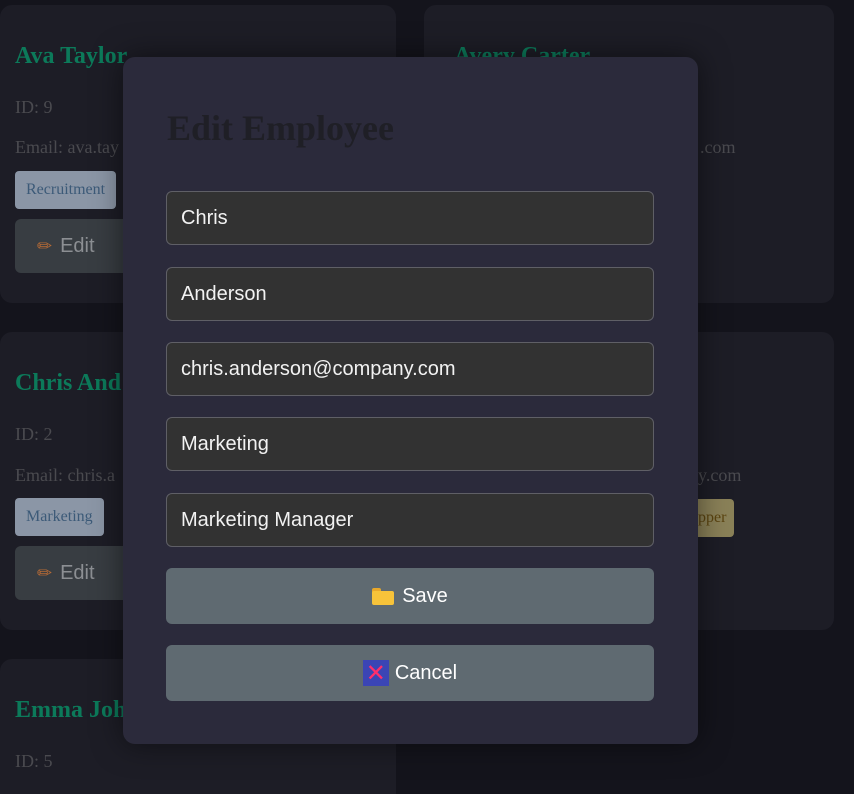 The width and height of the screenshot is (854, 794). Describe the element at coordinates (720, 475) in the screenshot. I see `employee-email: y.com` at that location.